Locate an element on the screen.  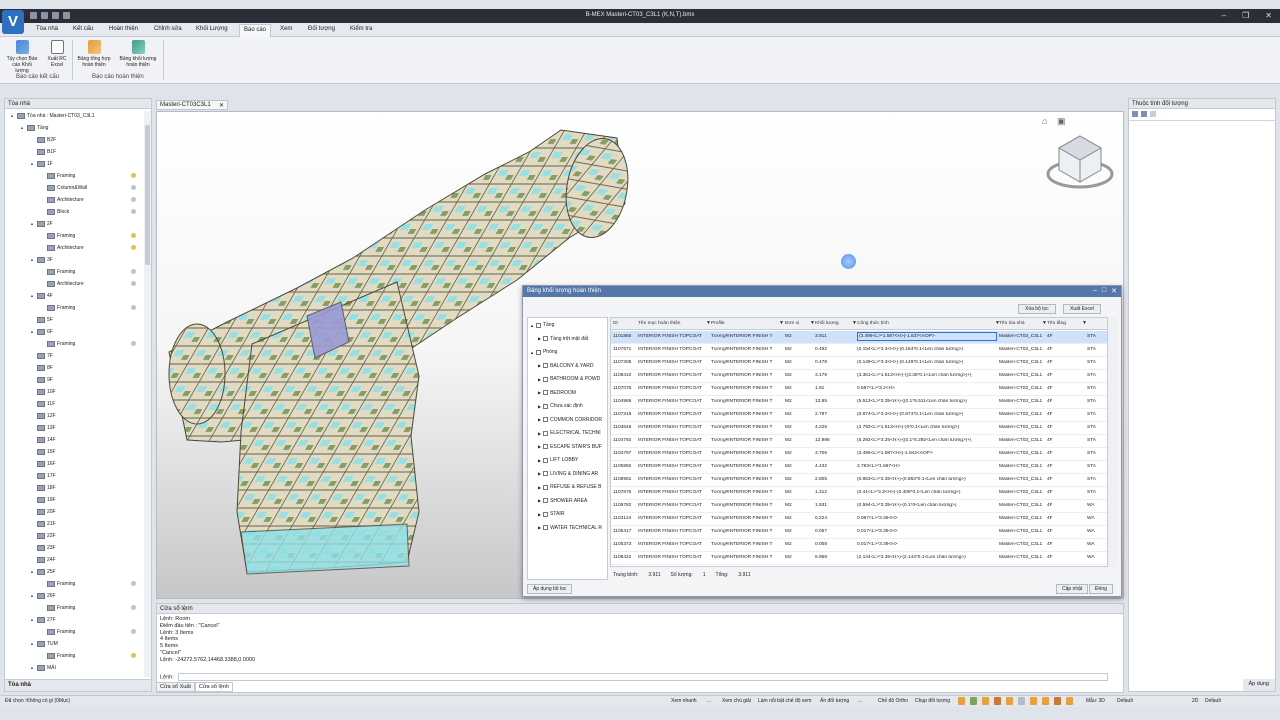
snap-tangent-icon is located at coordinates (1057, 701).